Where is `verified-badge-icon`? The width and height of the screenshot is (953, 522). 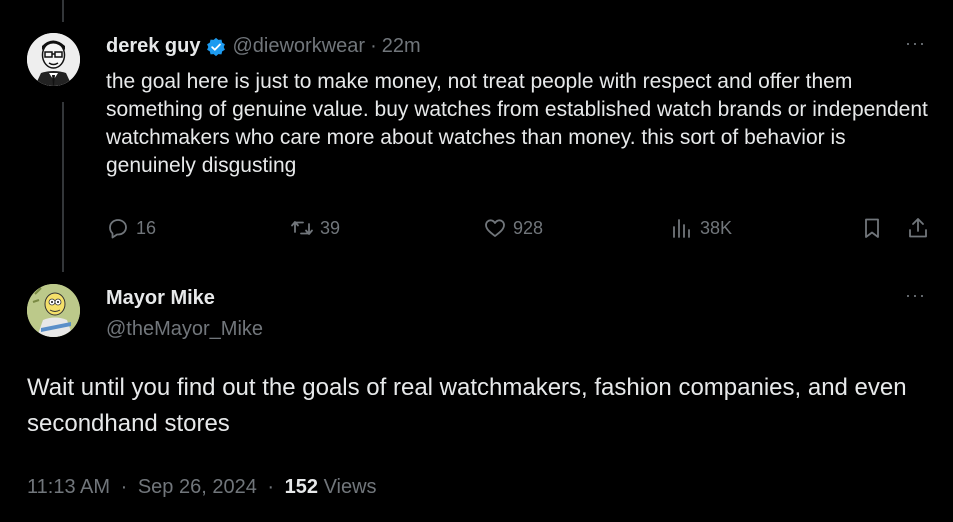
verified-badge-icon is located at coordinates (216, 47).